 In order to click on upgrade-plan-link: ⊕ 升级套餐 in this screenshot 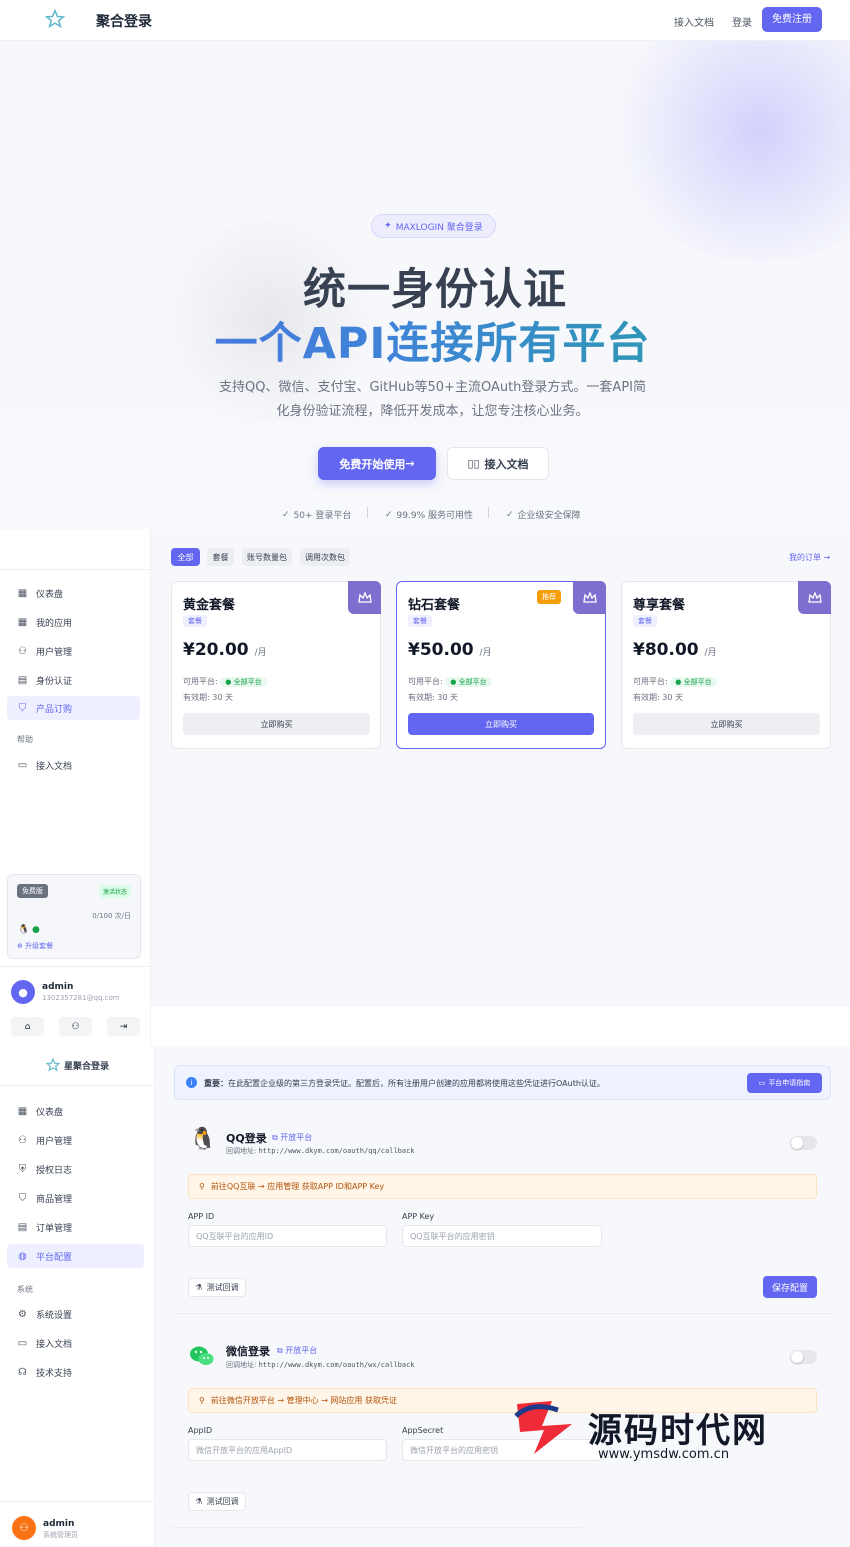, I will do `click(35, 946)`.